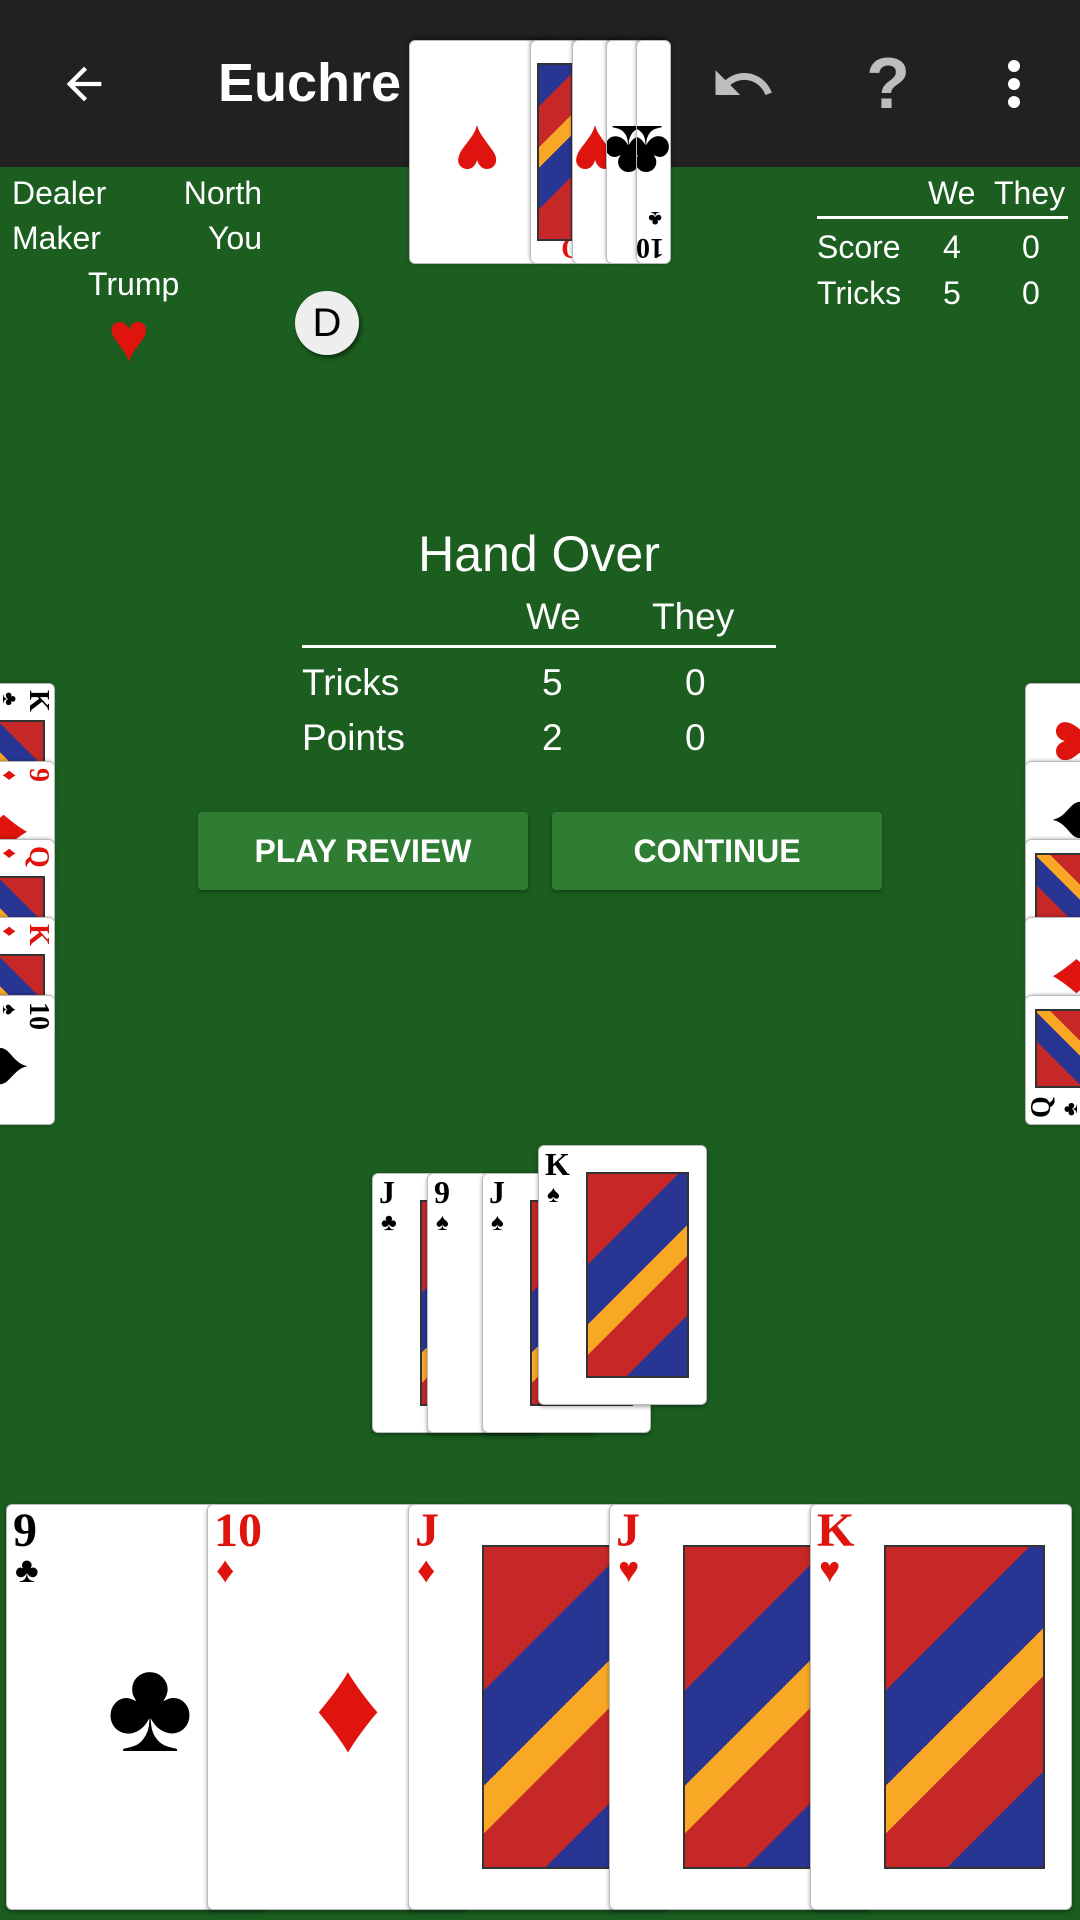 The width and height of the screenshot is (1080, 1920). I want to click on hand-over-divider, so click(539, 646).